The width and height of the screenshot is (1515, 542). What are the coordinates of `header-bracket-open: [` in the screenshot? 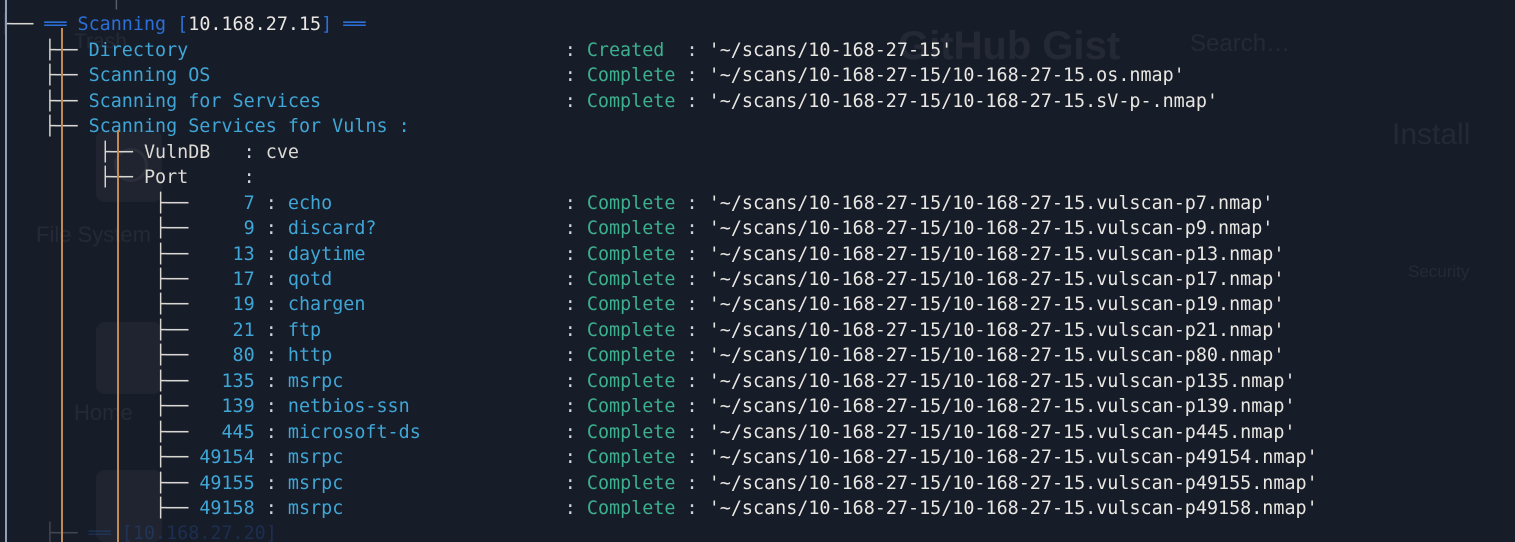 It's located at (183, 25).